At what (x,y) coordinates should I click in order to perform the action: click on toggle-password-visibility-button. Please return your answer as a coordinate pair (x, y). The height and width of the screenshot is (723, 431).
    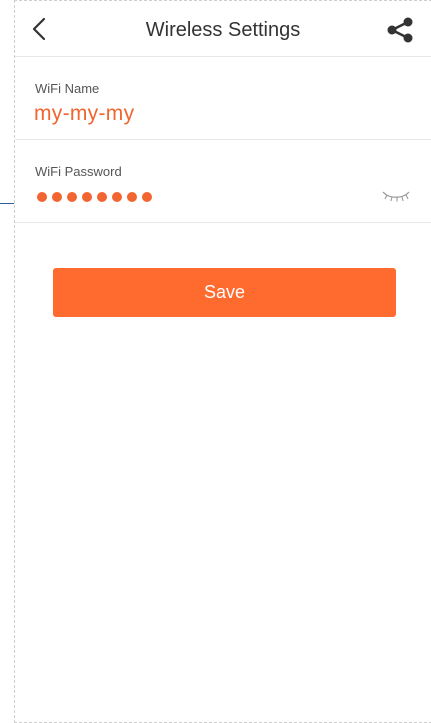
    Looking at the image, I should click on (396, 196).